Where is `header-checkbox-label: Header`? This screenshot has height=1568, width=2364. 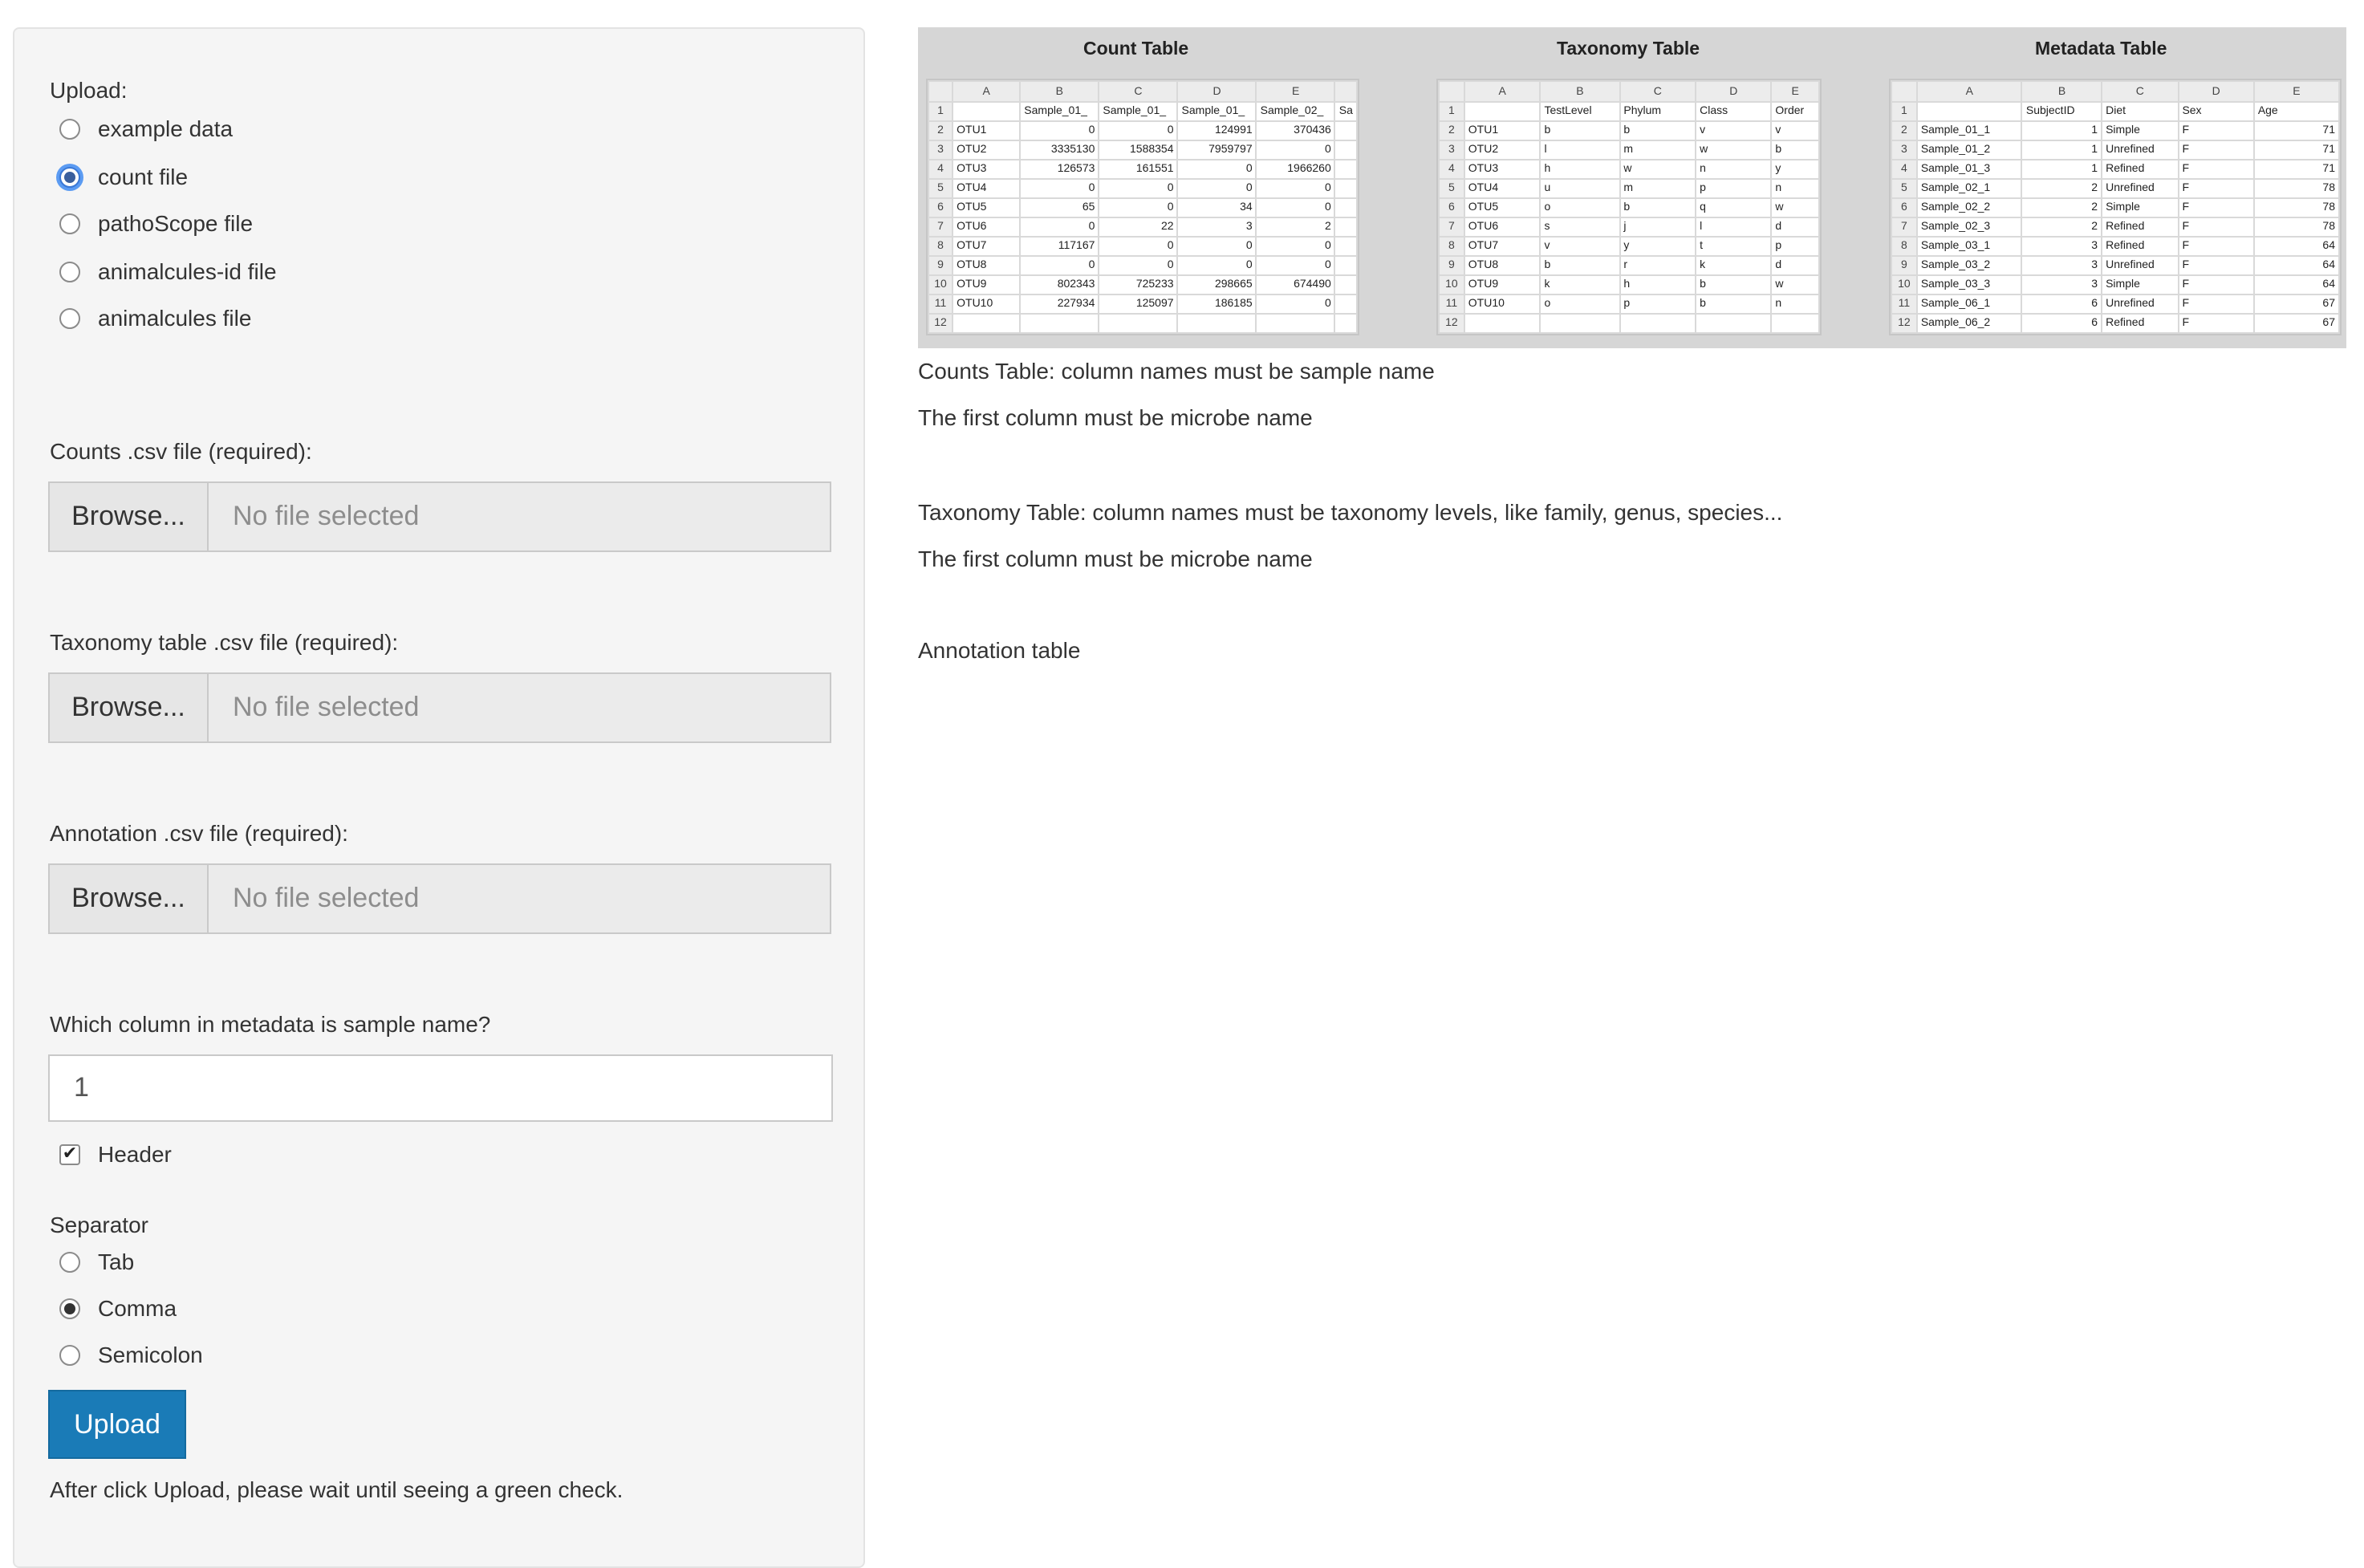 header-checkbox-label: Header is located at coordinates (135, 1154).